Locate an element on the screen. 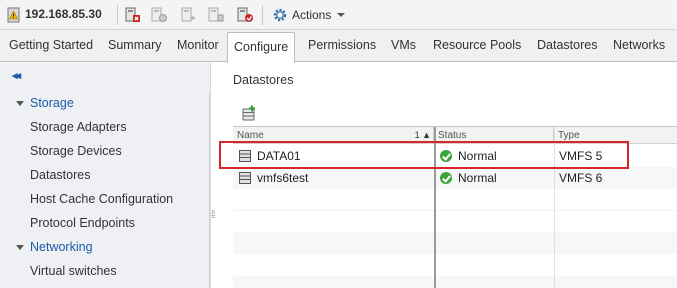 Image resolution: width=677 pixels, height=288 pixels. add-host-icon is located at coordinates (133, 15).